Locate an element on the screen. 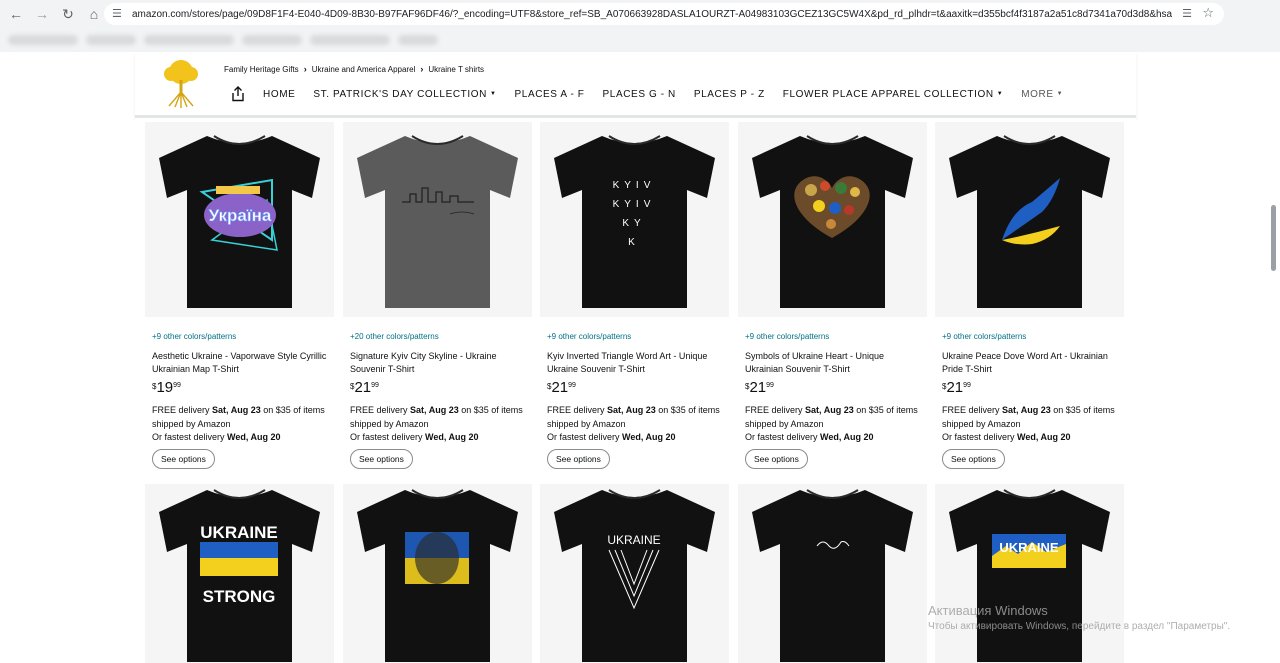 The width and height of the screenshot is (1280, 663). product-price: $1999 is located at coordinates (166, 387).